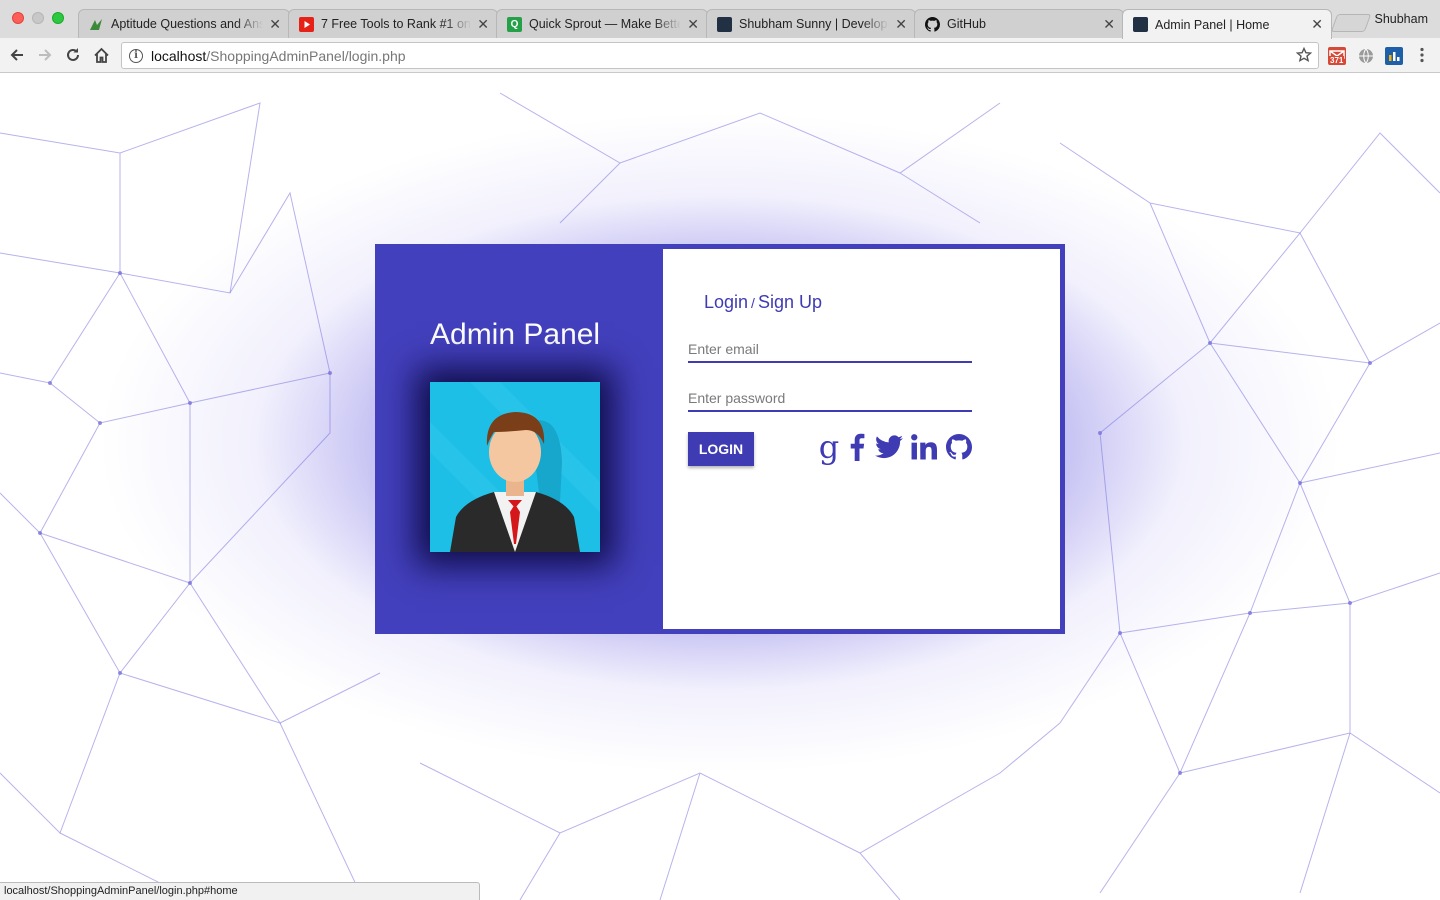 The image size is (1440, 900). Describe the element at coordinates (73, 55) in the screenshot. I see `reload-icon` at that location.